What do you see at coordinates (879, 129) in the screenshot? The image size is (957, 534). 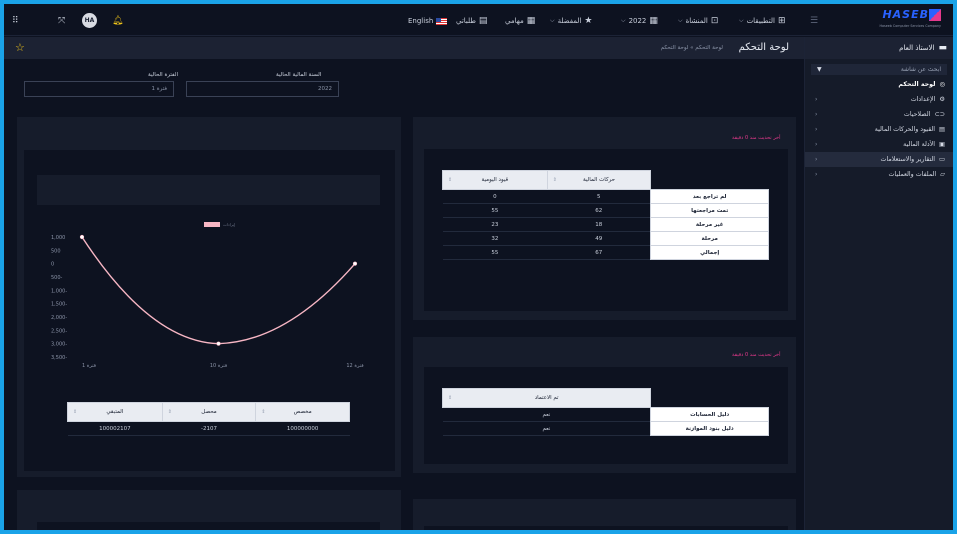 I see `sidebar-item-journal-entries: ▤ القيود والحركات المالية ‹` at bounding box center [879, 129].